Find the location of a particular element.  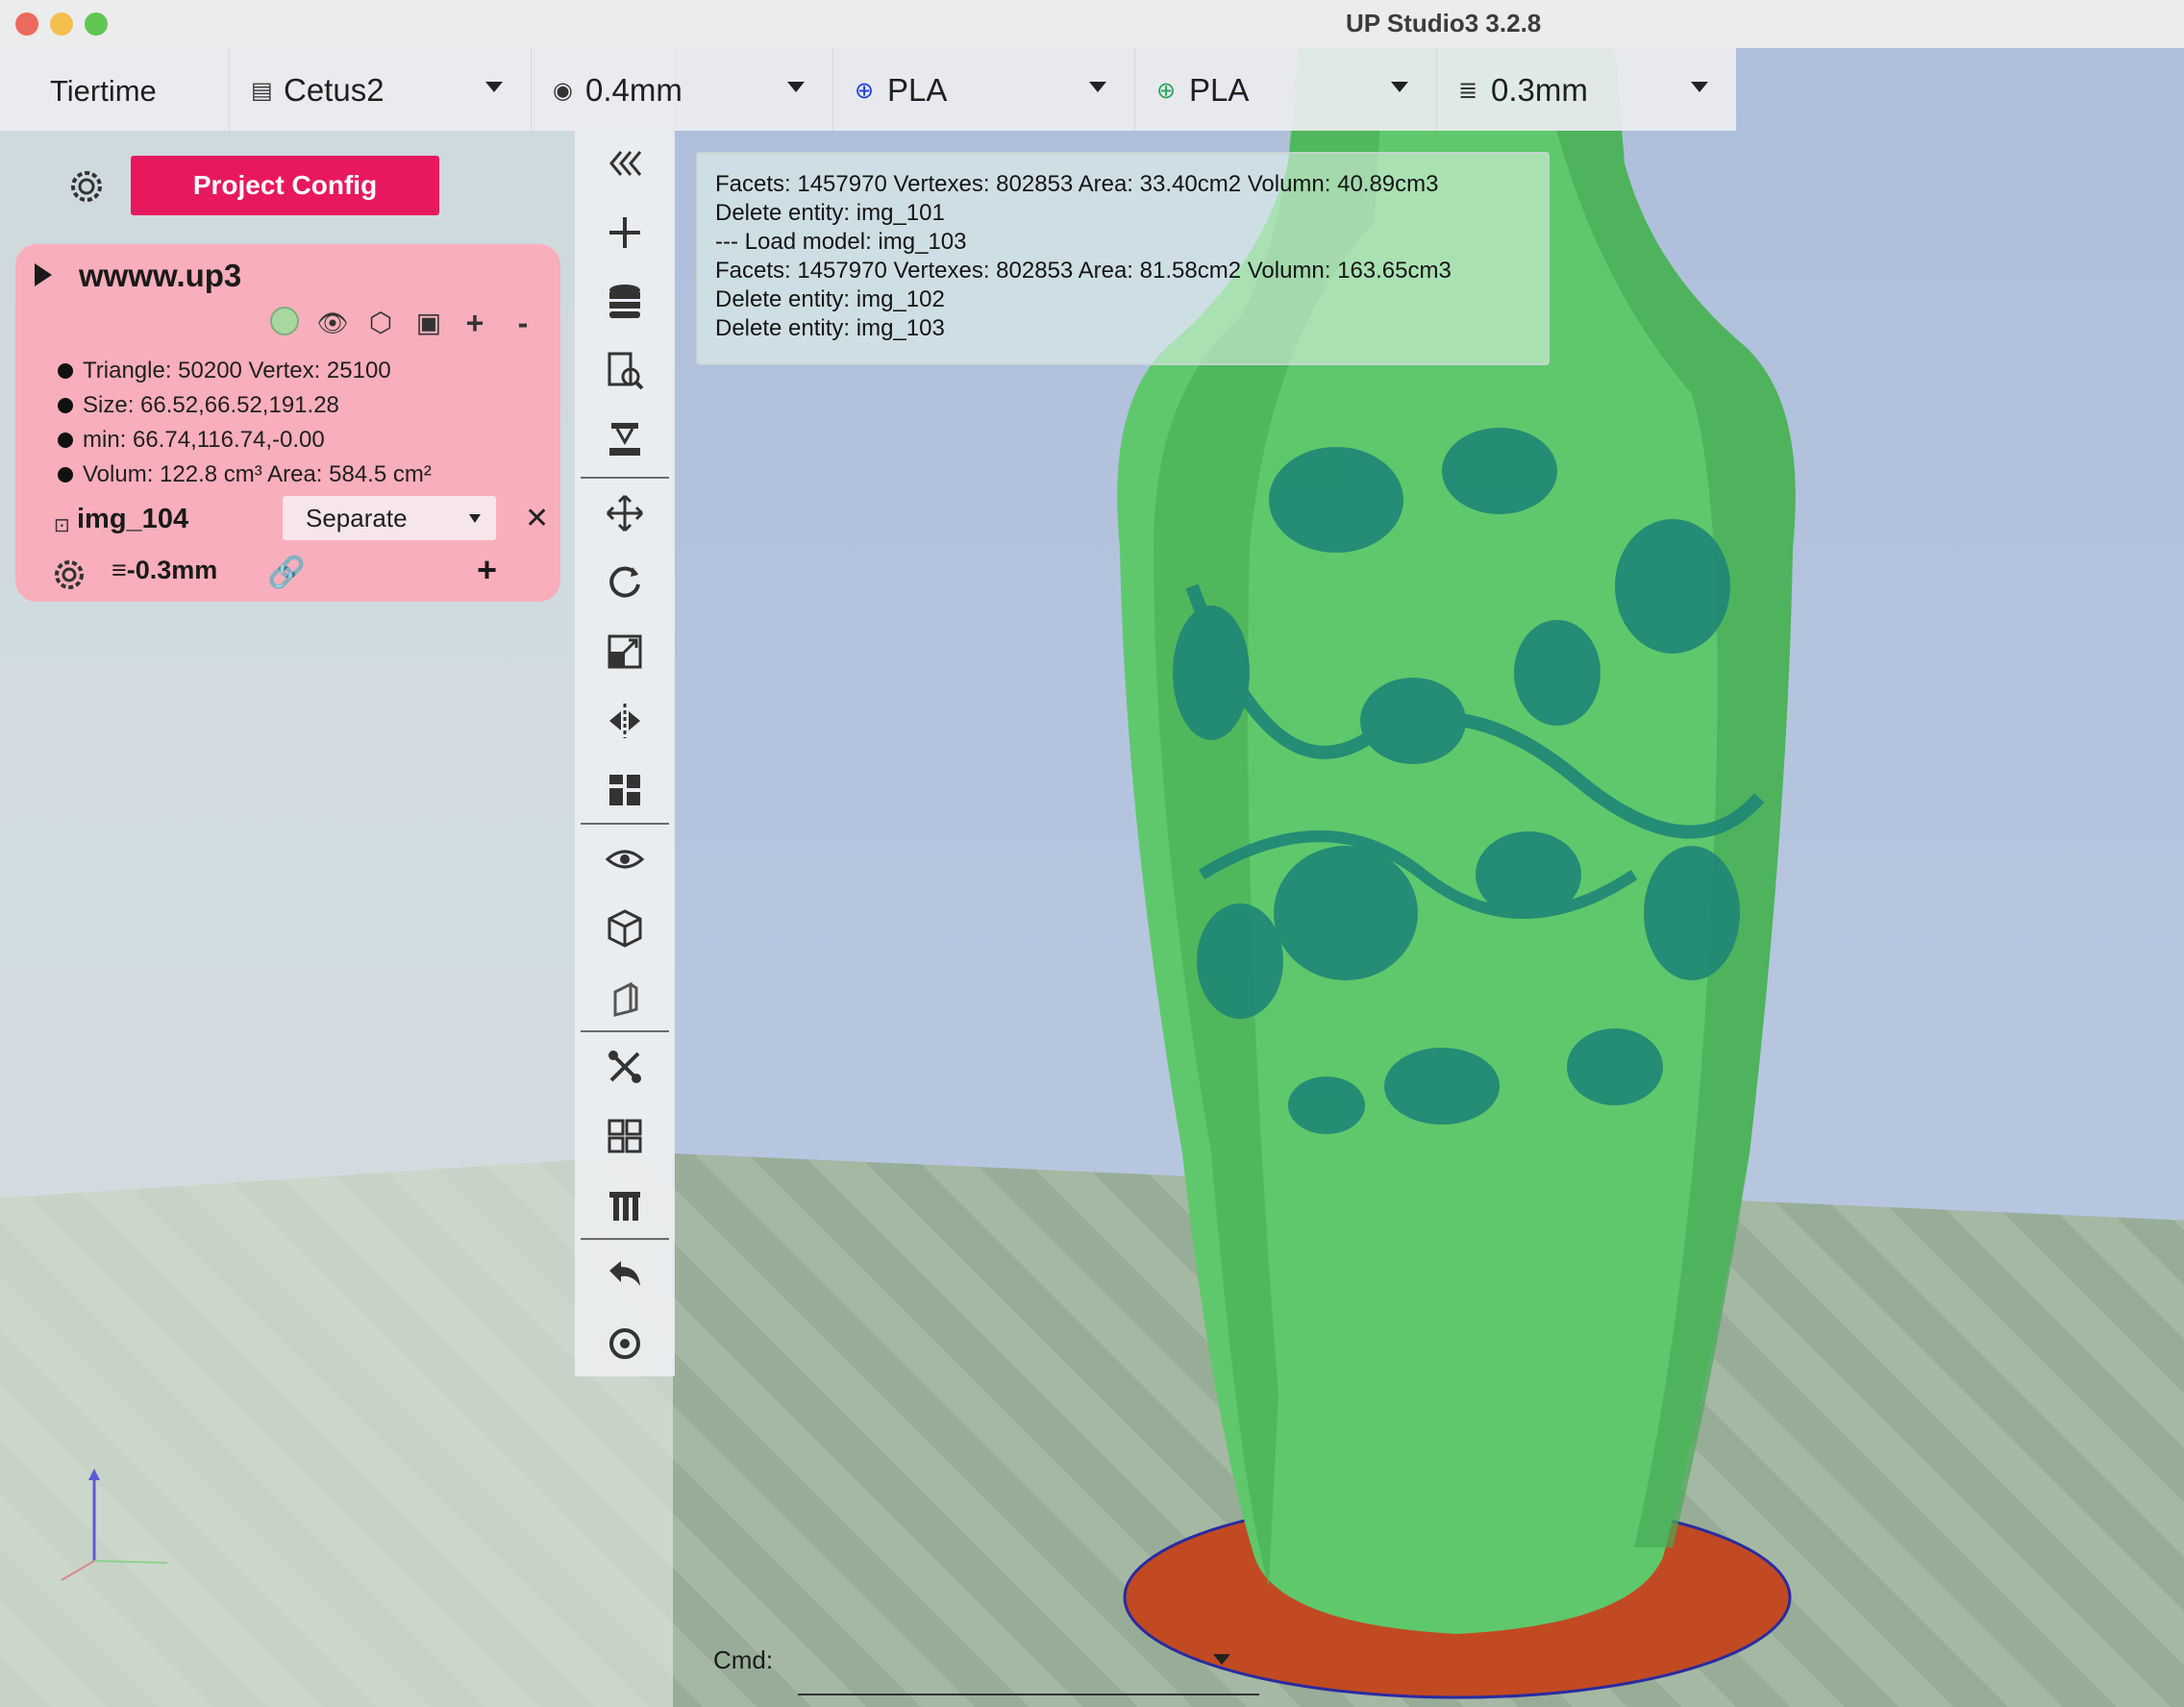

color-dot-icon is located at coordinates (285, 321).